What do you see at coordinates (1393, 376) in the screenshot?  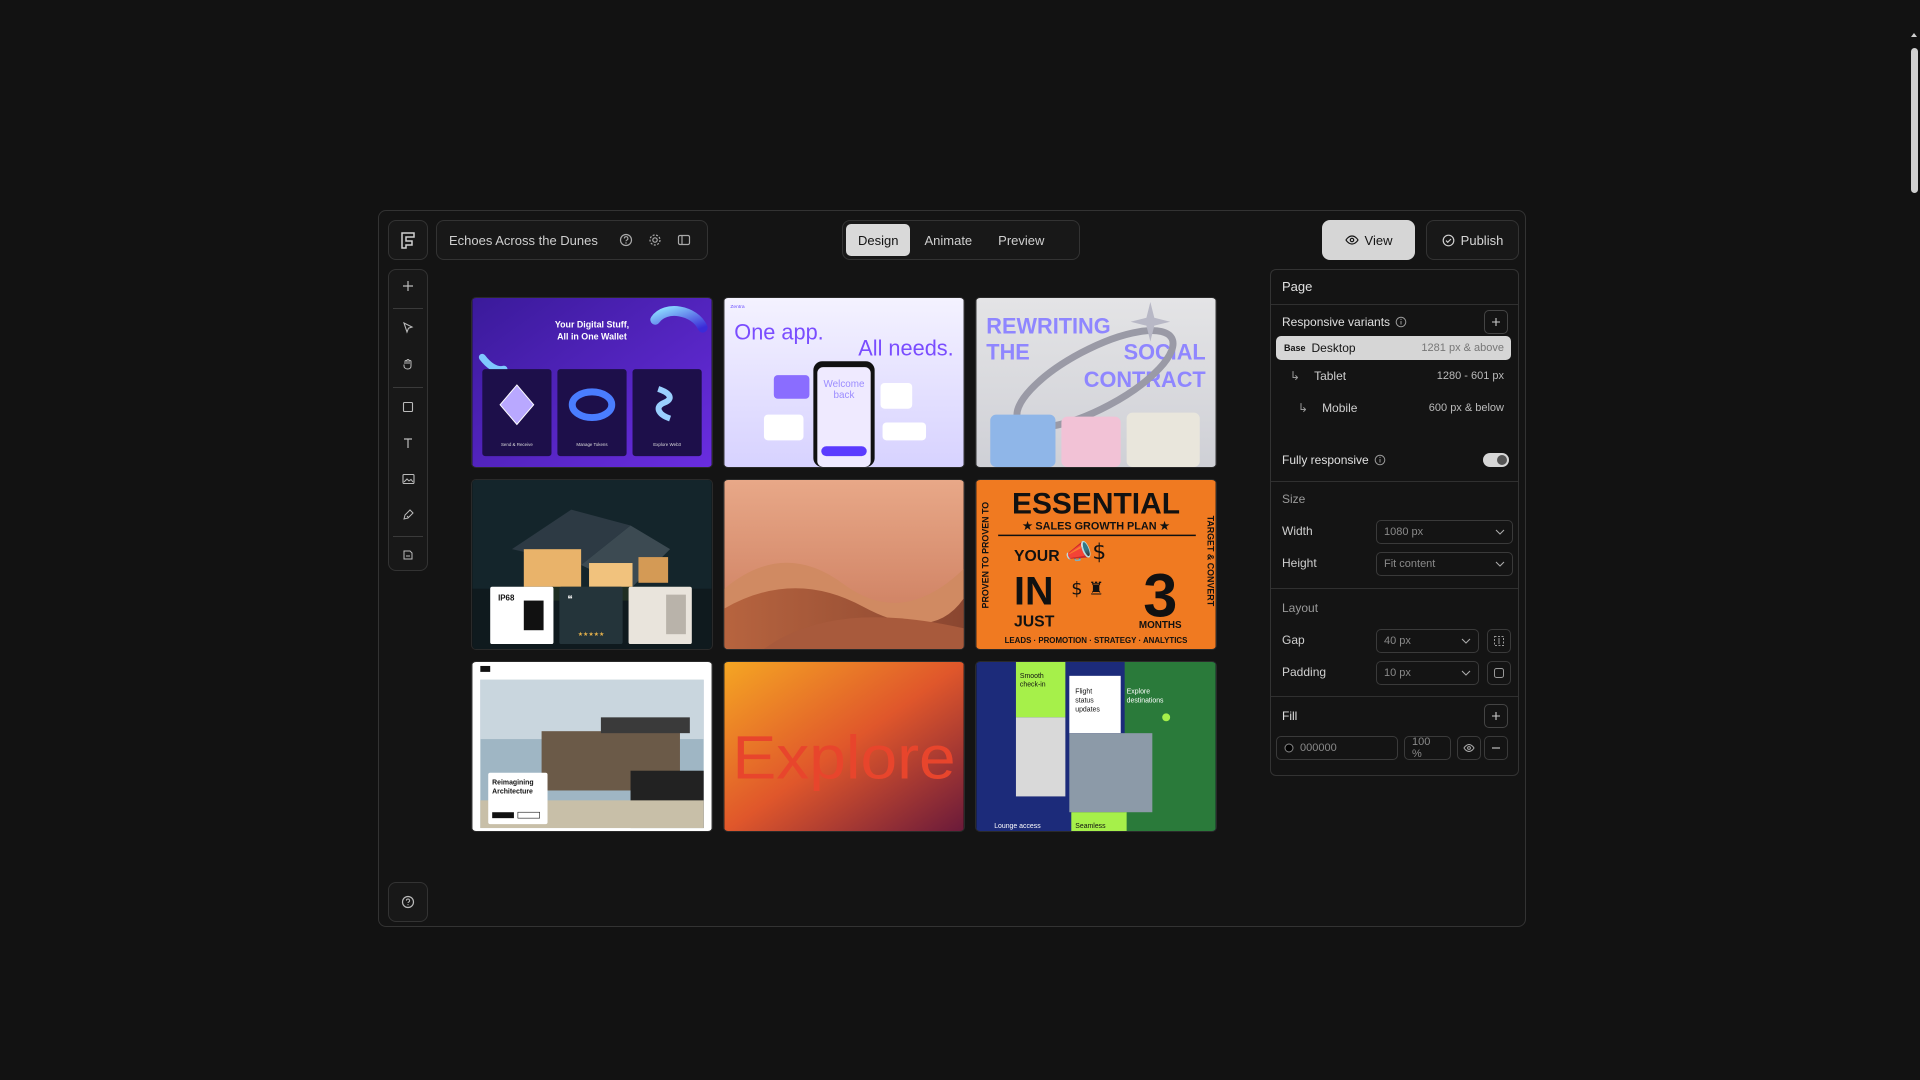 I see `variant-tablet: ↳ Tablet 1280 - 601 px` at bounding box center [1393, 376].